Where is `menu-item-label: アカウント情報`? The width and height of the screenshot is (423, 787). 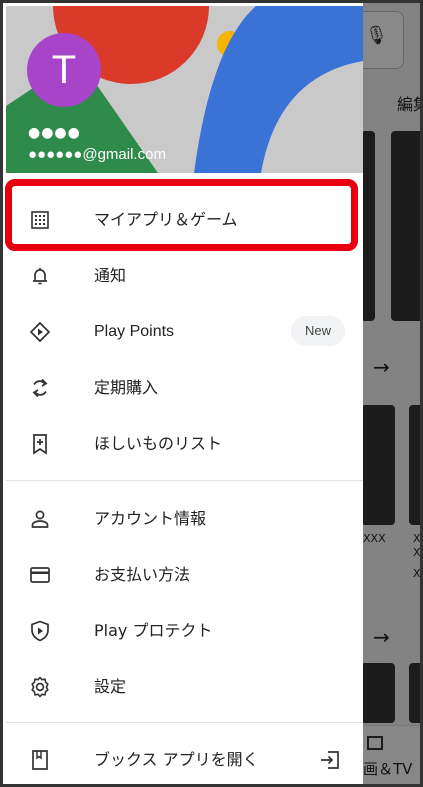
menu-item-label: アカウント情報 is located at coordinates (150, 518).